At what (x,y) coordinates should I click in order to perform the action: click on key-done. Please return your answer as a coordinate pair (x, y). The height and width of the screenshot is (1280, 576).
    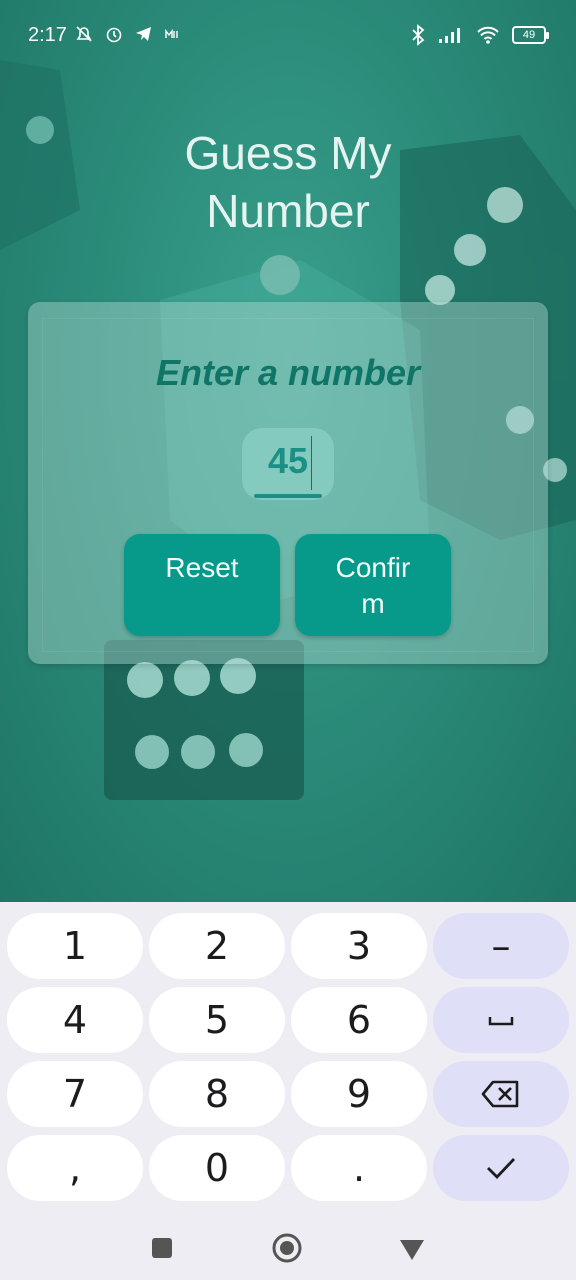
    Looking at the image, I should click on (501, 1168).